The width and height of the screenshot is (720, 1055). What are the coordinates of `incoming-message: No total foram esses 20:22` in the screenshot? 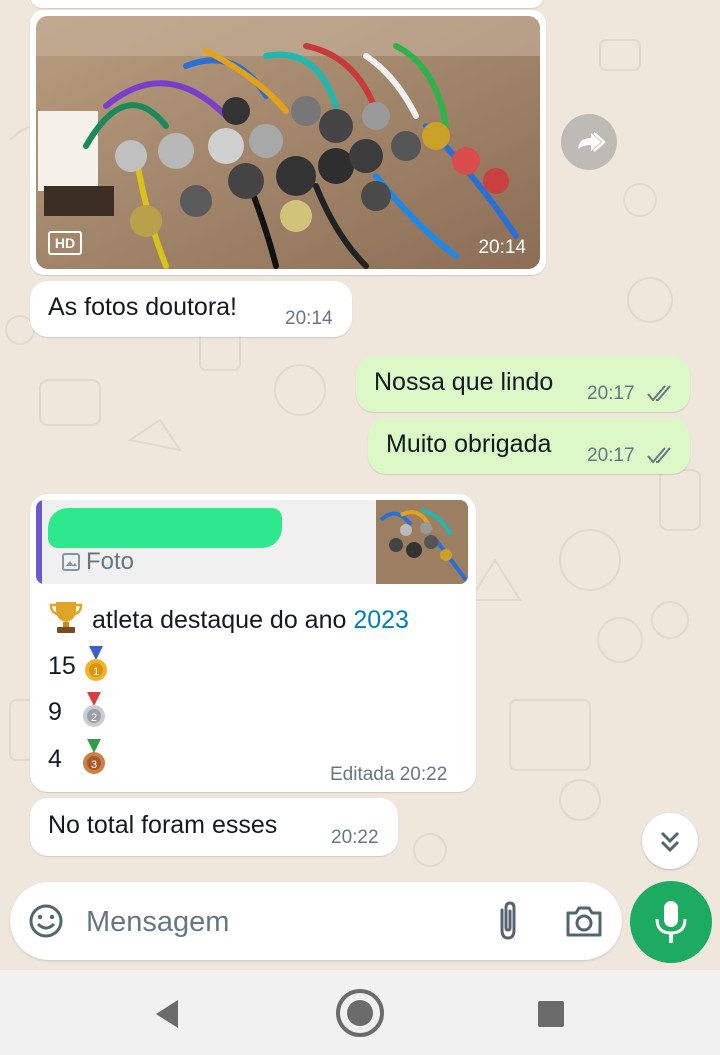 It's located at (214, 827).